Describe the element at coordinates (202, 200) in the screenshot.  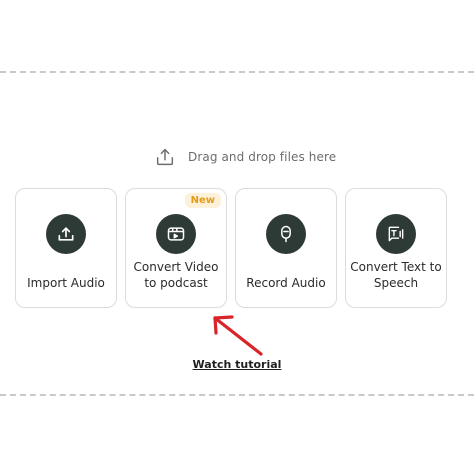
I see `new-badge: New` at that location.